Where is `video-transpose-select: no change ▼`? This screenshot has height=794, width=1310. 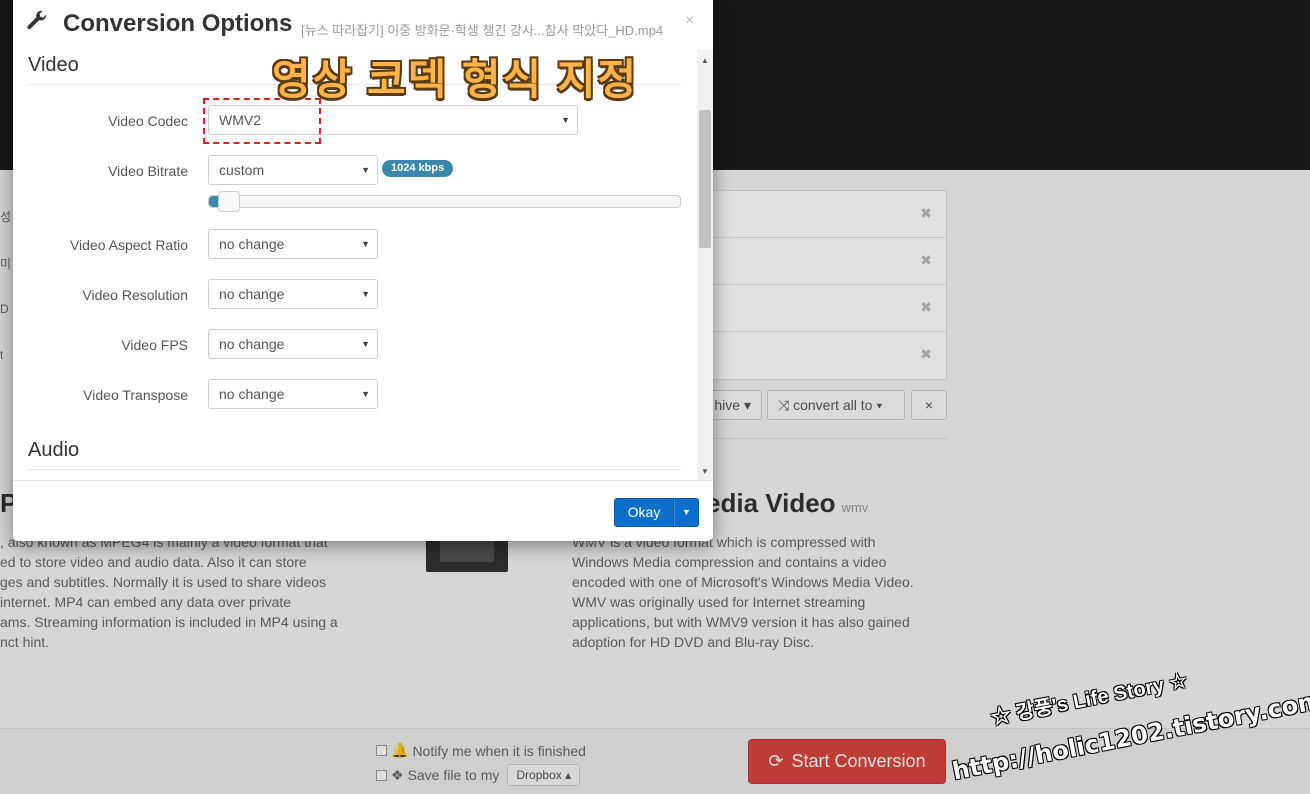
video-transpose-select: no change ▼ is located at coordinates (293, 394).